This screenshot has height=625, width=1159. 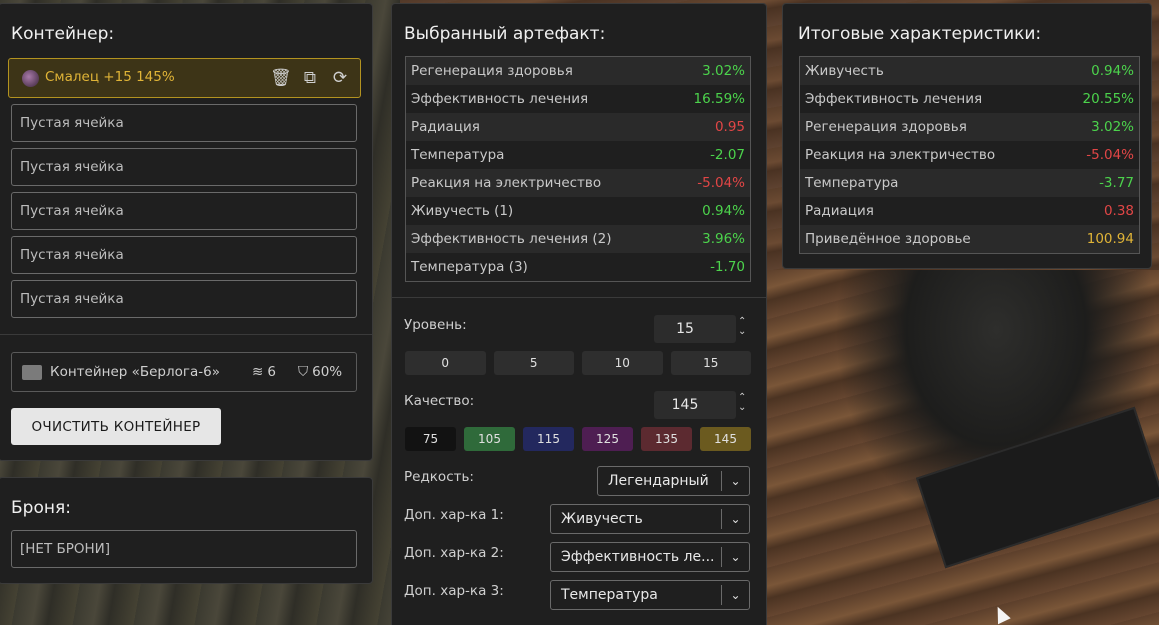 What do you see at coordinates (666, 439) in the screenshot?
I see `quality-preset-button: 135` at bounding box center [666, 439].